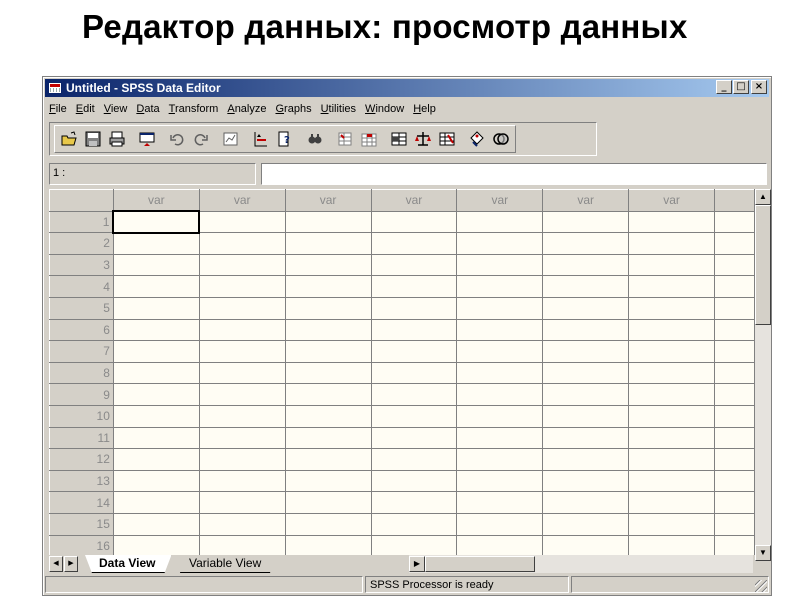 This screenshot has width=800, height=600. What do you see at coordinates (345, 139) in the screenshot?
I see `insert-case-icon` at bounding box center [345, 139].